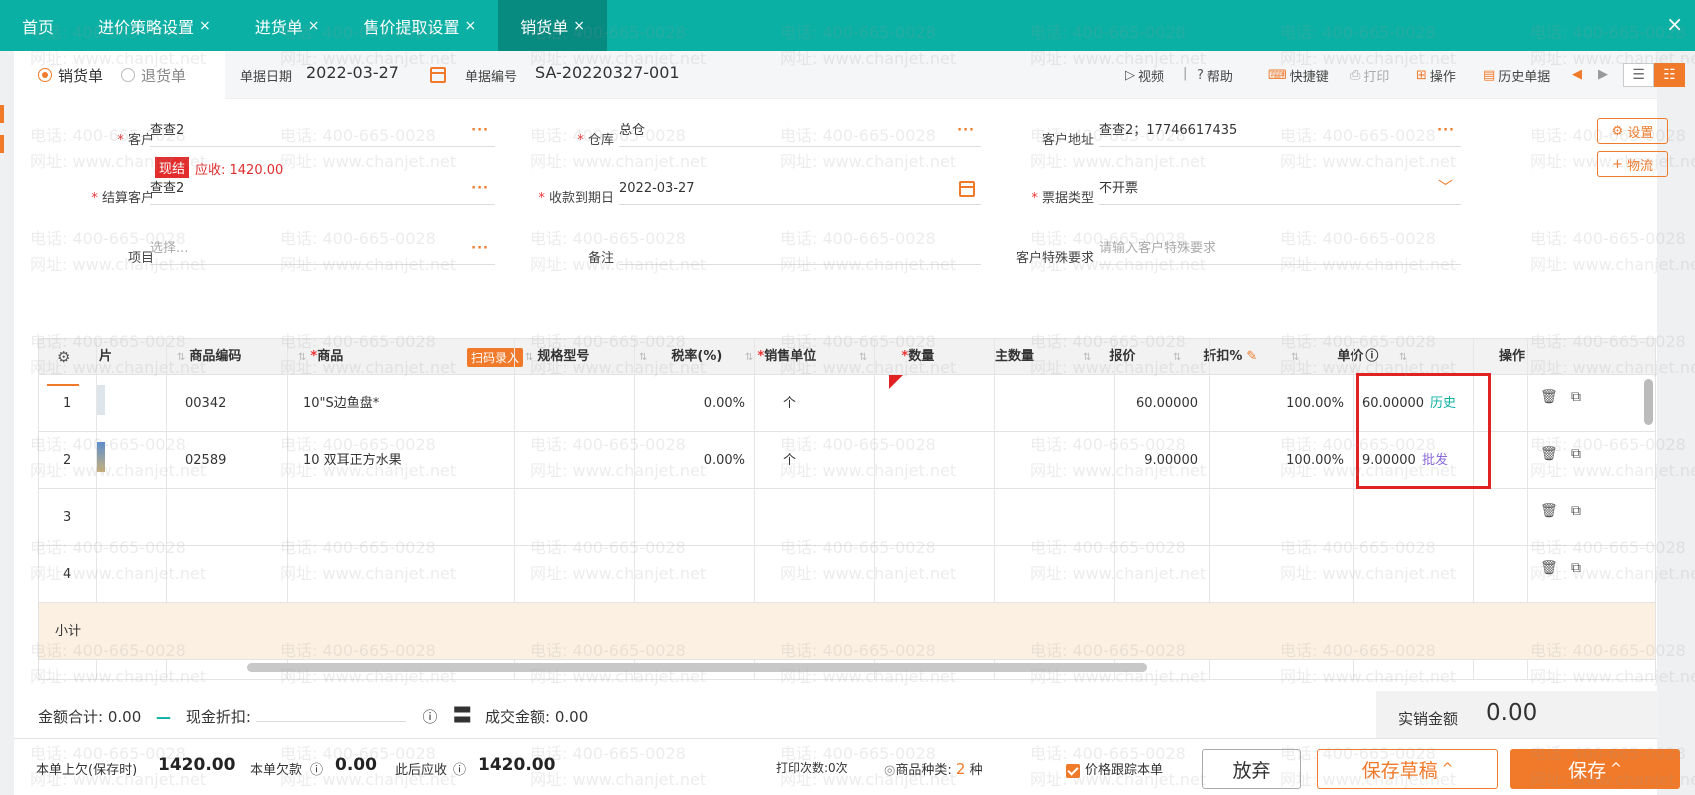 Image resolution: width=1695 pixels, height=795 pixels. I want to click on save-button: 保存 ^, so click(1595, 769).